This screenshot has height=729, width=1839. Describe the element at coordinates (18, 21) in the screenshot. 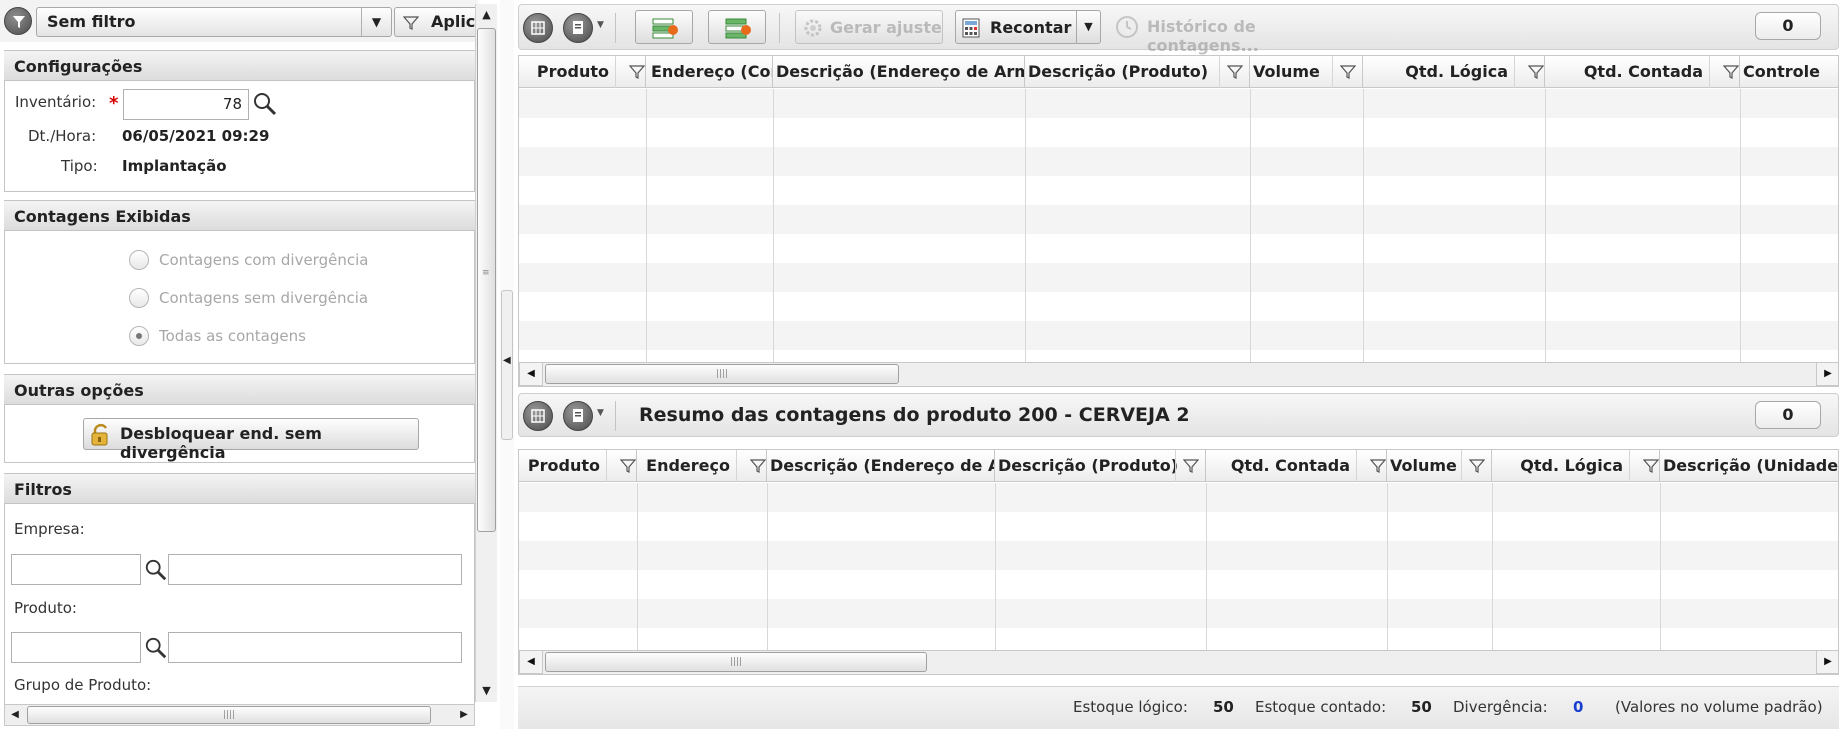

I see `filter-menu-icon` at that location.